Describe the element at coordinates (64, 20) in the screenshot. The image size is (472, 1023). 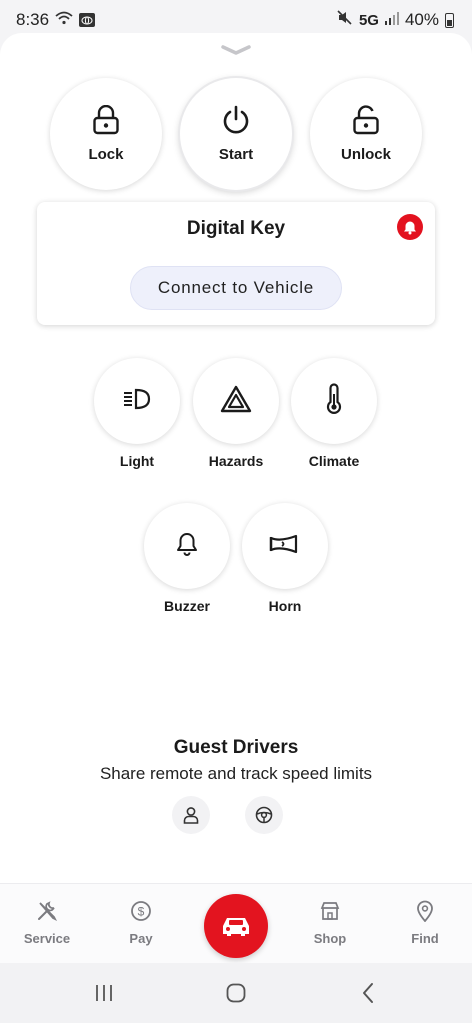
I see `wifi-icon` at that location.